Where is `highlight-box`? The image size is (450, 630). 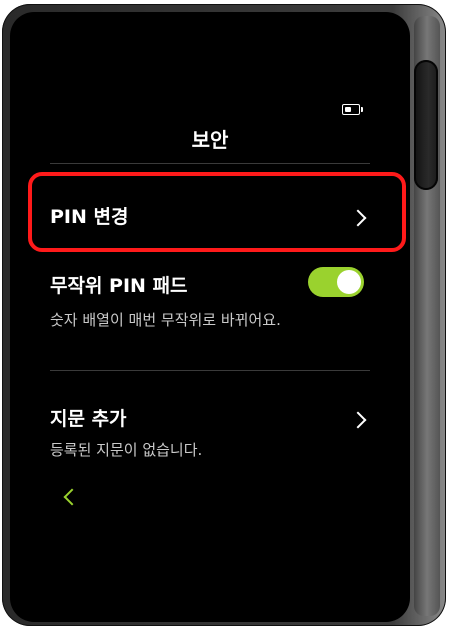
highlight-box is located at coordinates (217, 212).